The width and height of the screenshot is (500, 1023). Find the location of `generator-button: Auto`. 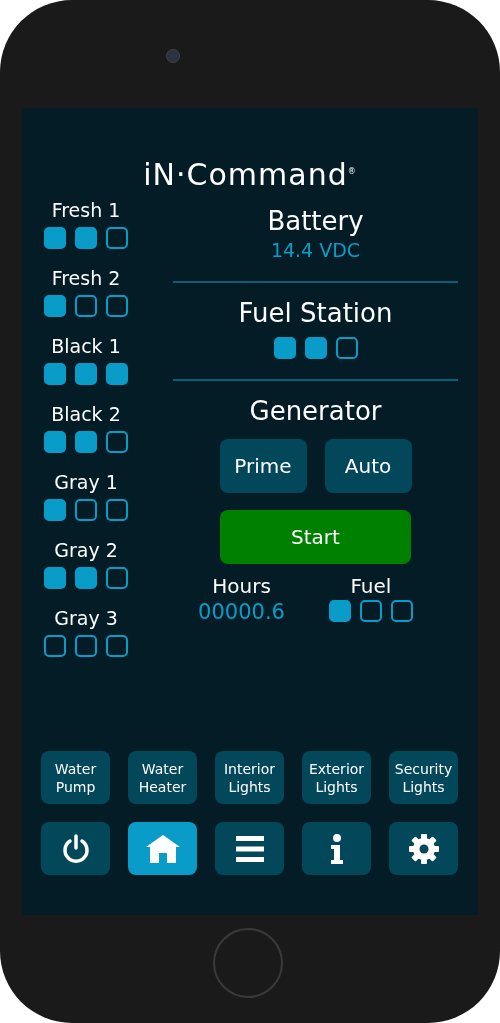

generator-button: Auto is located at coordinates (368, 466).